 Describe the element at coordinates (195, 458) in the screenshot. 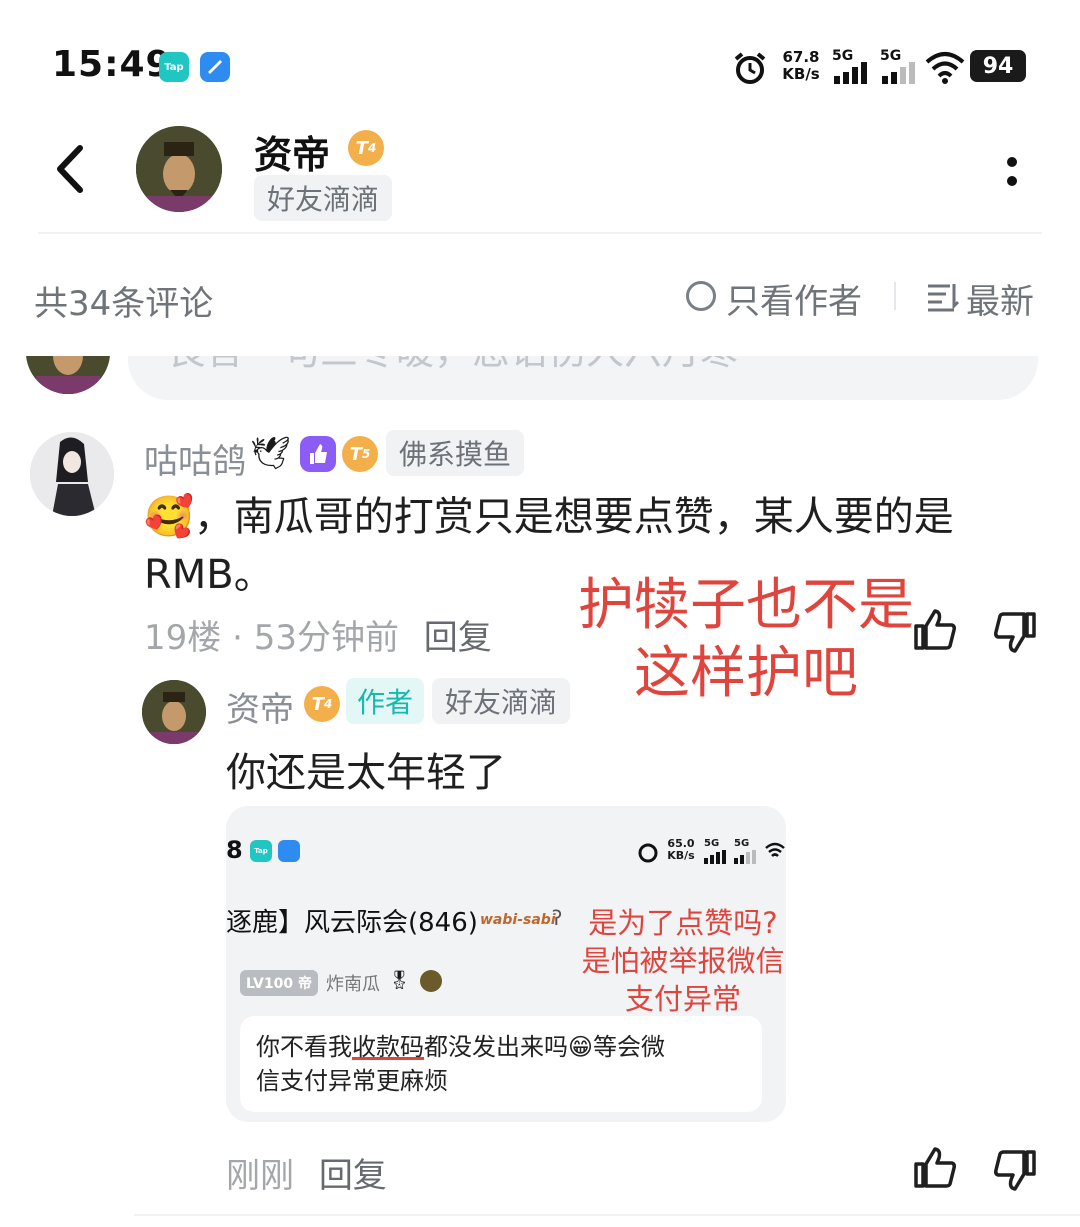

I see `commenter-name: 咕咕鸽` at that location.